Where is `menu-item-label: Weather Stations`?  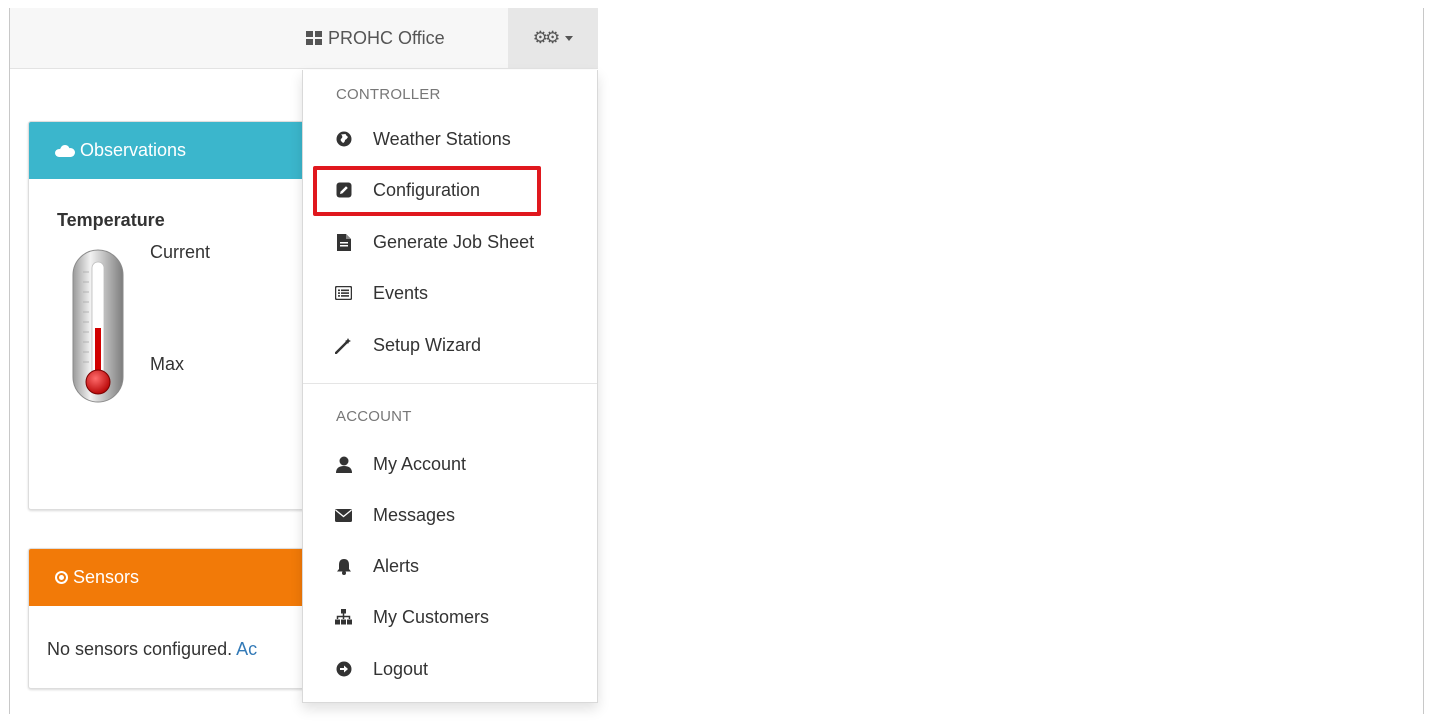 menu-item-label: Weather Stations is located at coordinates (442, 138).